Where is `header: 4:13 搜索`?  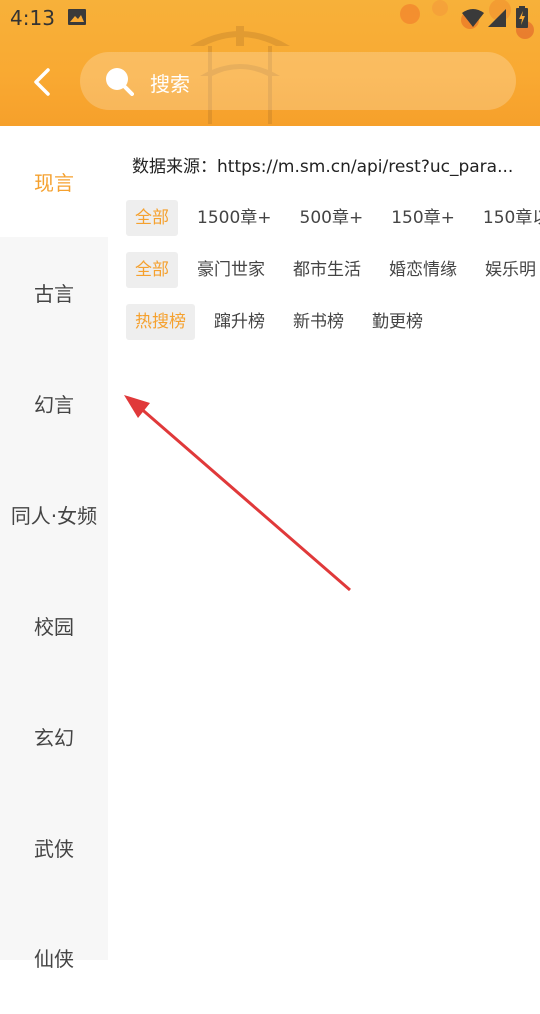 header: 4:13 搜索 is located at coordinates (270, 63).